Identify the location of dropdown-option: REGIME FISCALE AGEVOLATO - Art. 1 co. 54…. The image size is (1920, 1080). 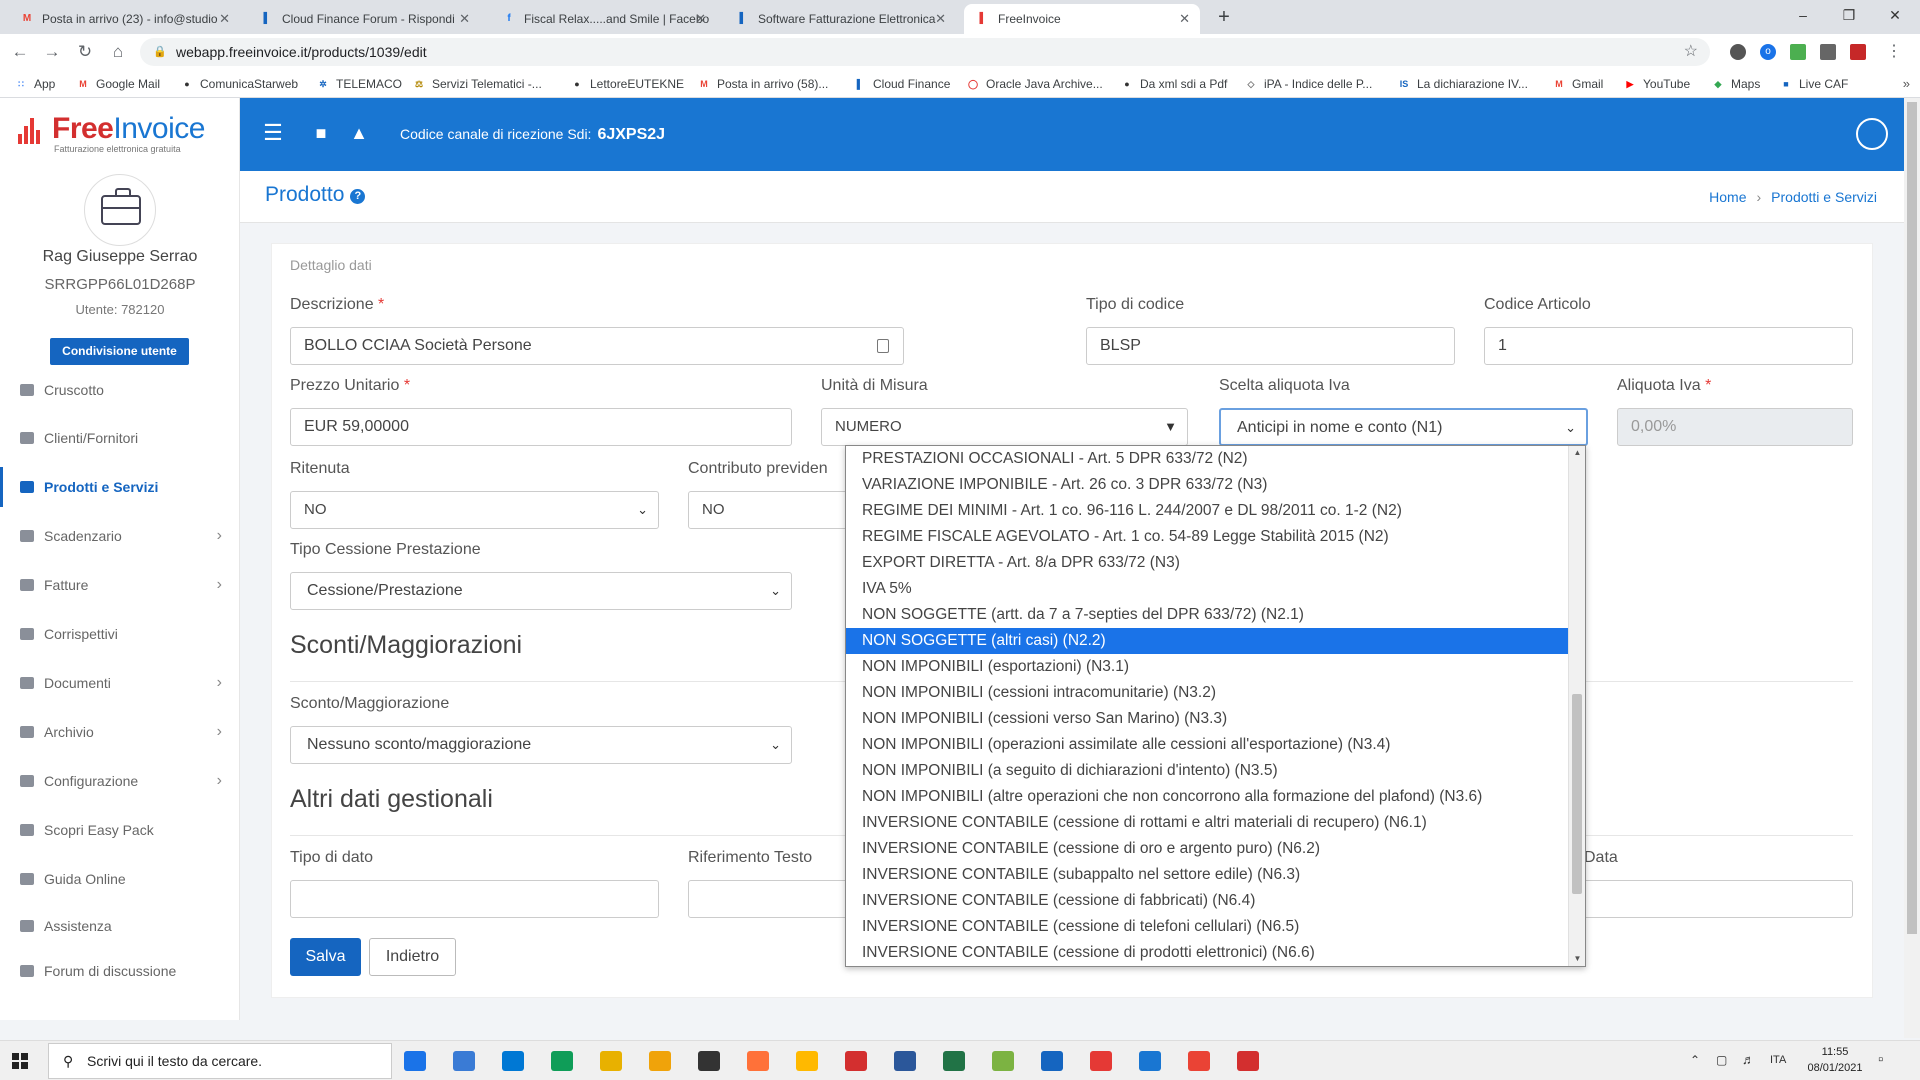
(1207, 537).